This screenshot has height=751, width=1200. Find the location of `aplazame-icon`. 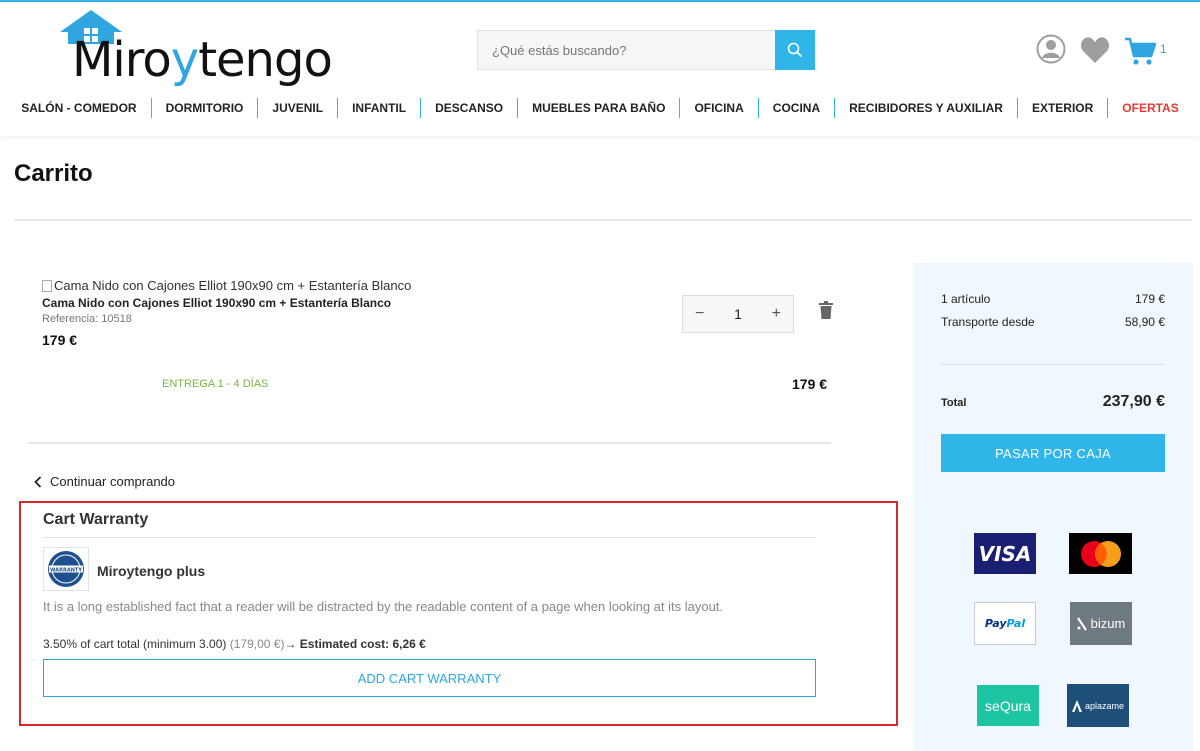

aplazame-icon is located at coordinates (1076, 705).